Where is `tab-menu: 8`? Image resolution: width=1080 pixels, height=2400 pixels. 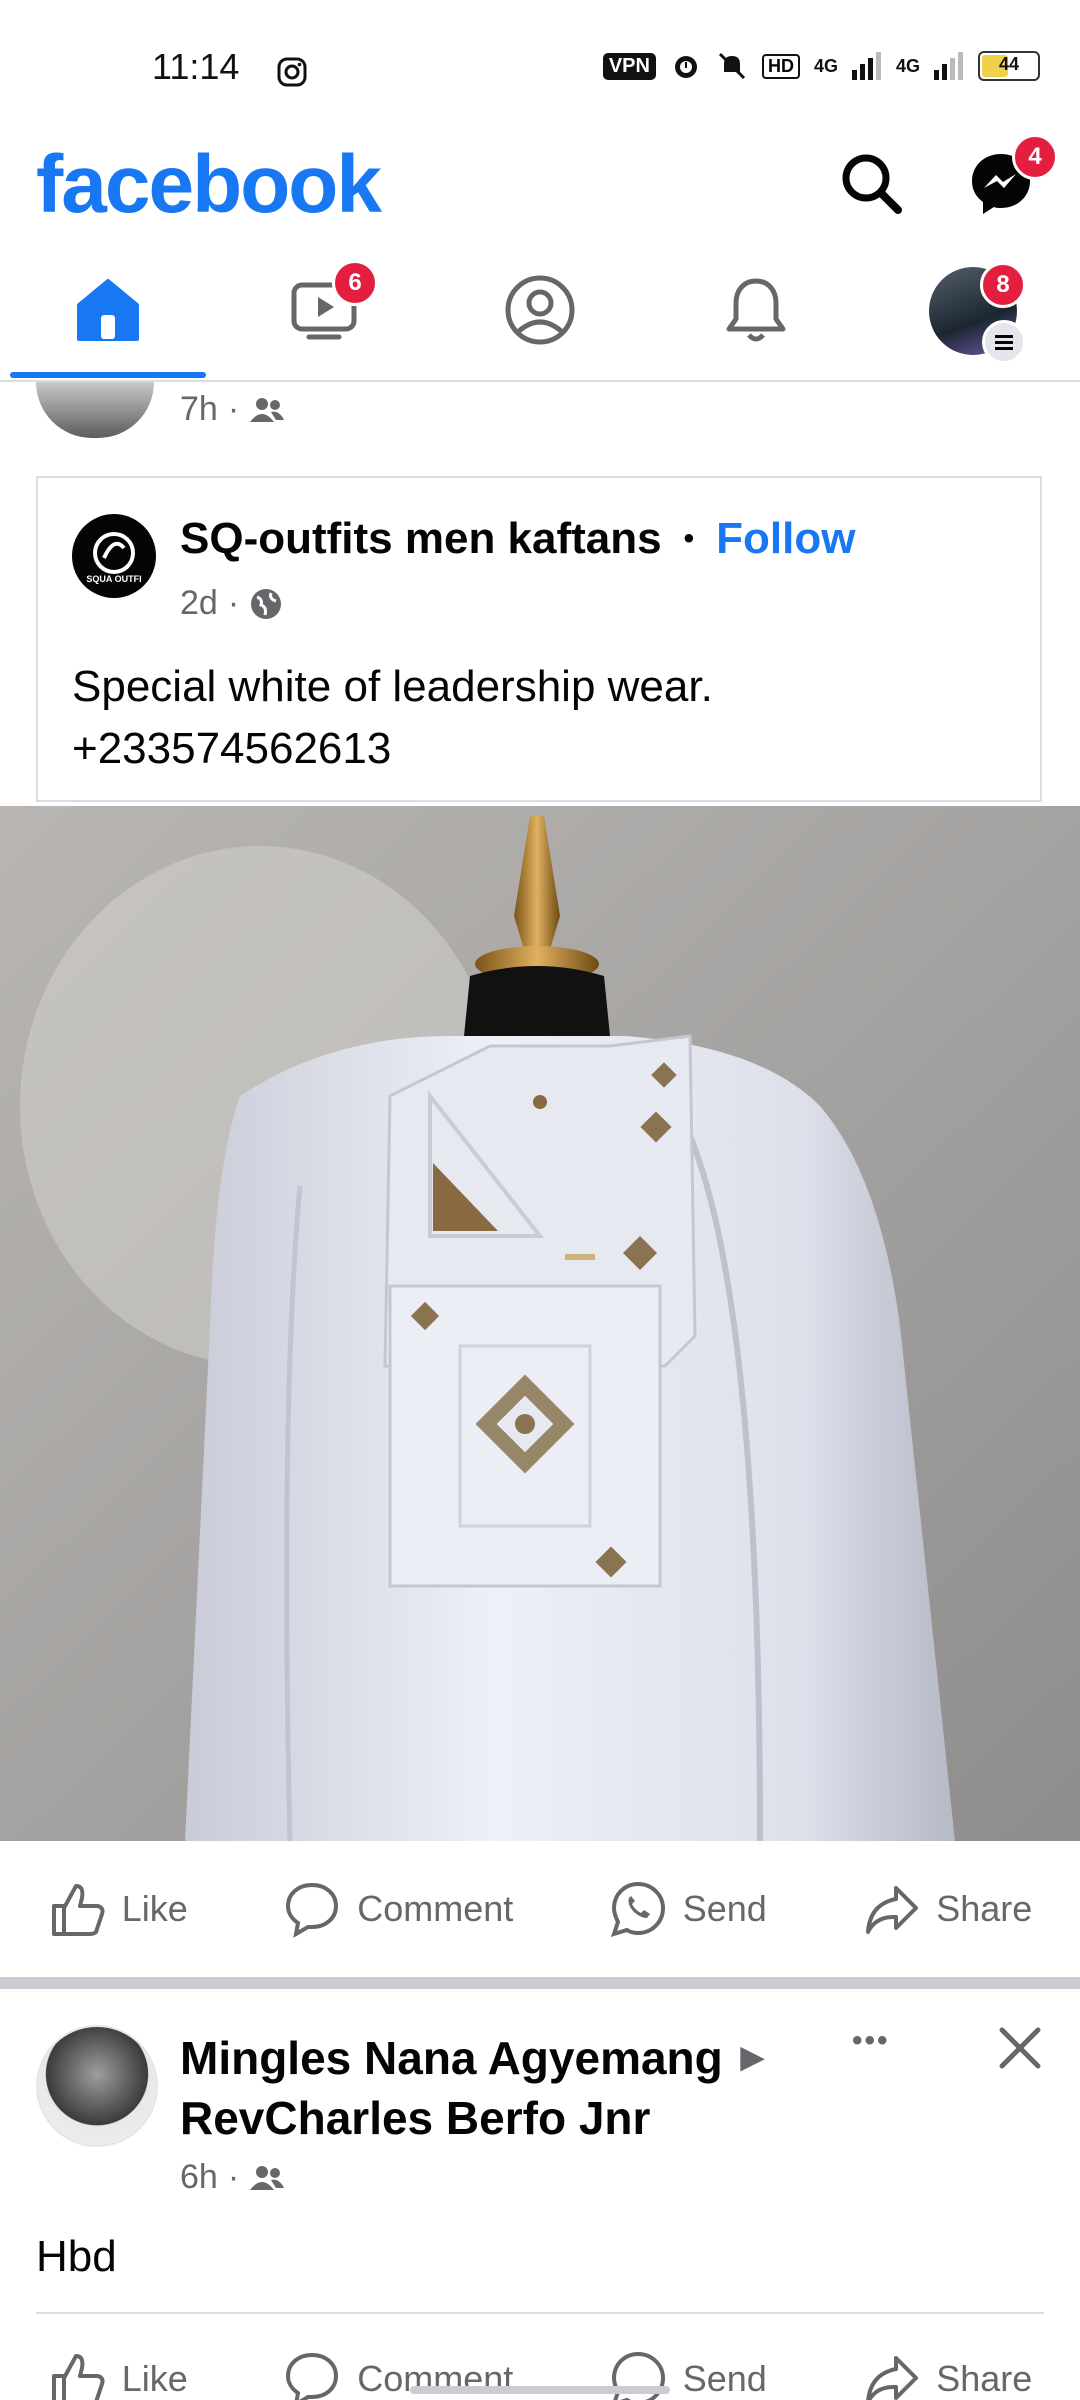 tab-menu: 8 is located at coordinates (977, 313).